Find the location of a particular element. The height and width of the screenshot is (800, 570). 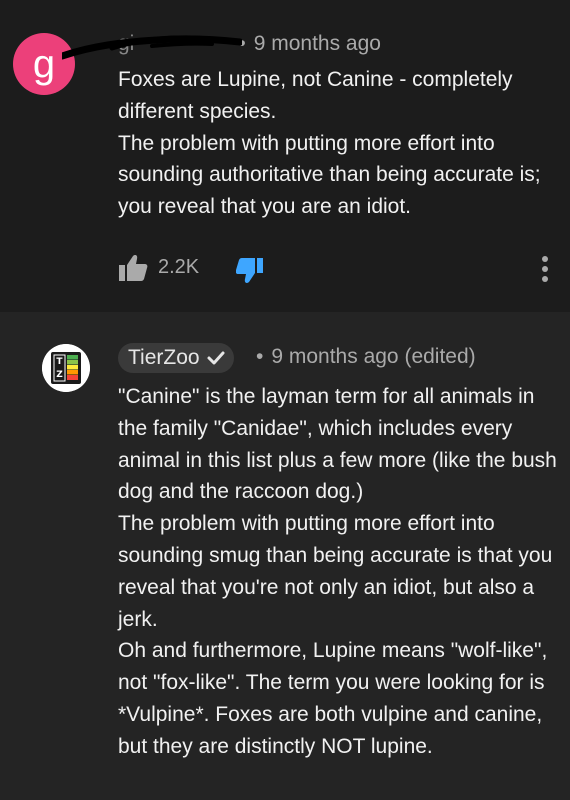

avatar-letter: g is located at coordinates (44, 64).